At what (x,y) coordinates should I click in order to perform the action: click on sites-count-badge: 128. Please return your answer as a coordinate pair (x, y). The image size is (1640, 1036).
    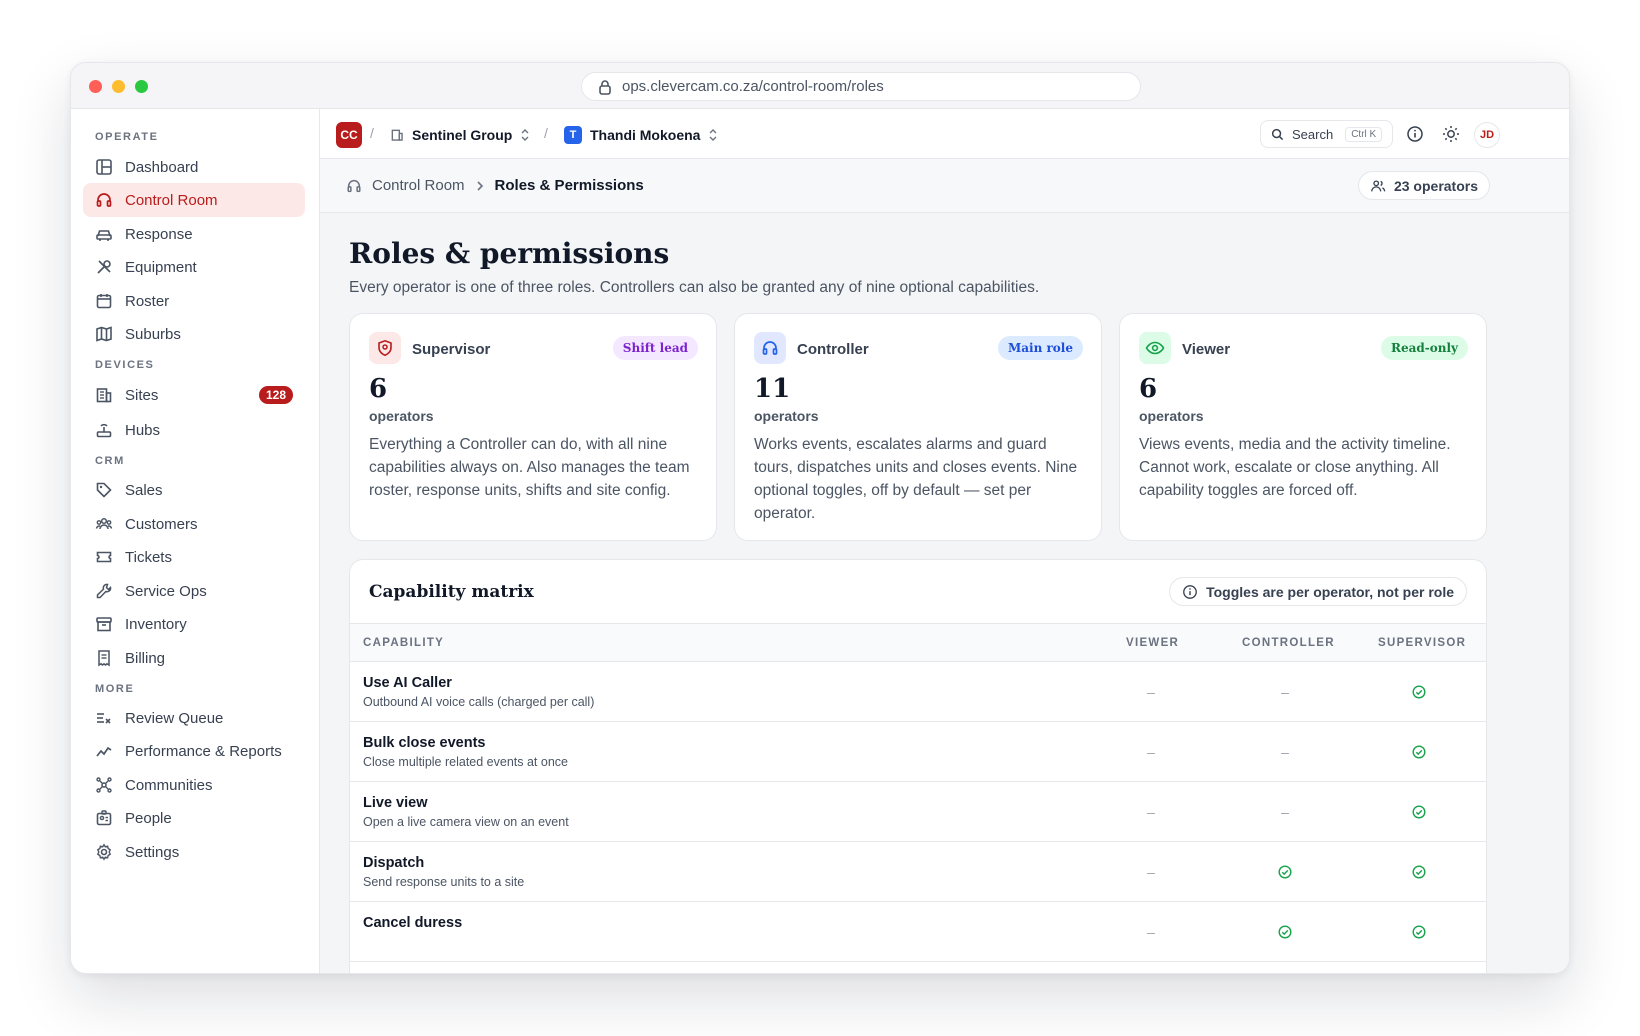
    Looking at the image, I should click on (275, 395).